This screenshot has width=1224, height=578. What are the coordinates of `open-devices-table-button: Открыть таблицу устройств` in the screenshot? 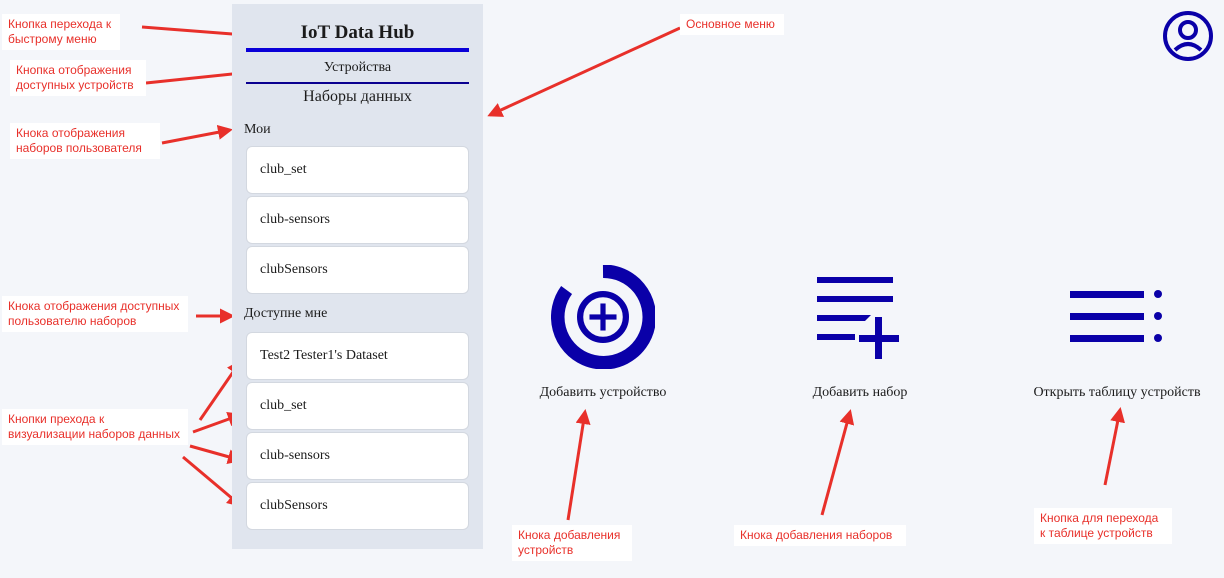 It's located at (1113, 331).